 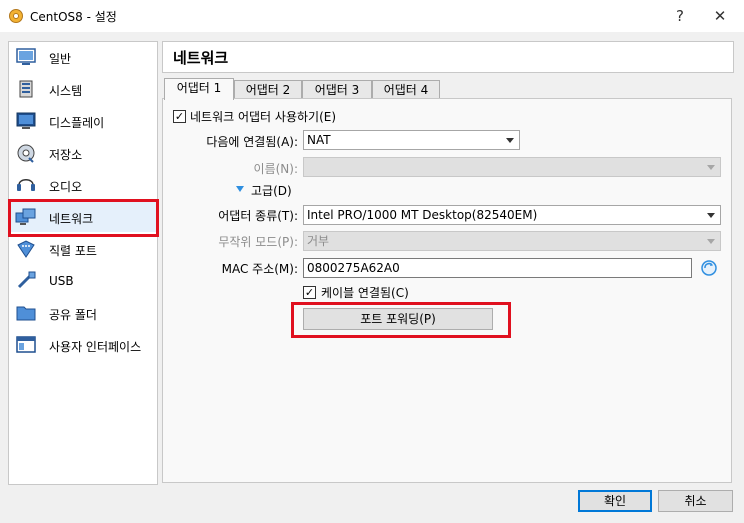 What do you see at coordinates (26, 344) in the screenshot?
I see `user-interface-icon` at bounding box center [26, 344].